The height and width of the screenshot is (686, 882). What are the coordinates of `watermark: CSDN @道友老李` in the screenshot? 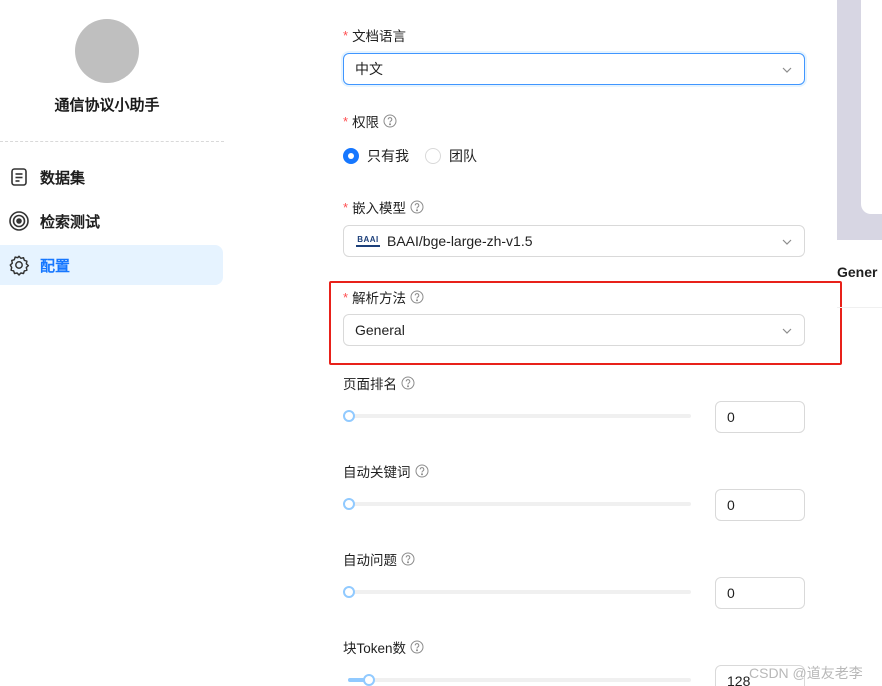 It's located at (806, 673).